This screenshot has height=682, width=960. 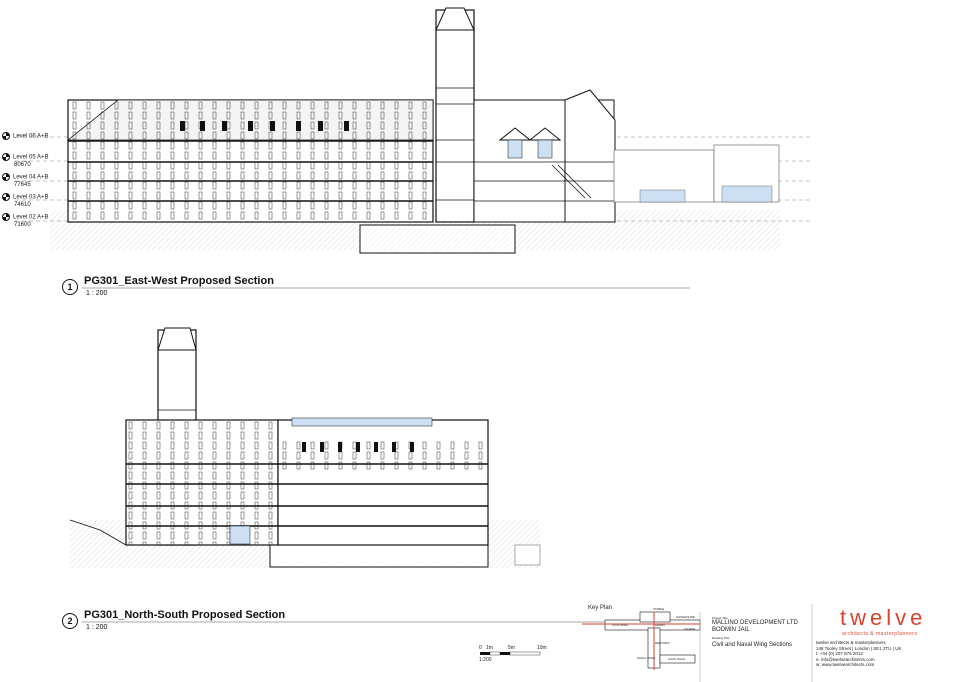 What do you see at coordinates (480, 648) in the screenshot?
I see `scale-label-0: 0` at bounding box center [480, 648].